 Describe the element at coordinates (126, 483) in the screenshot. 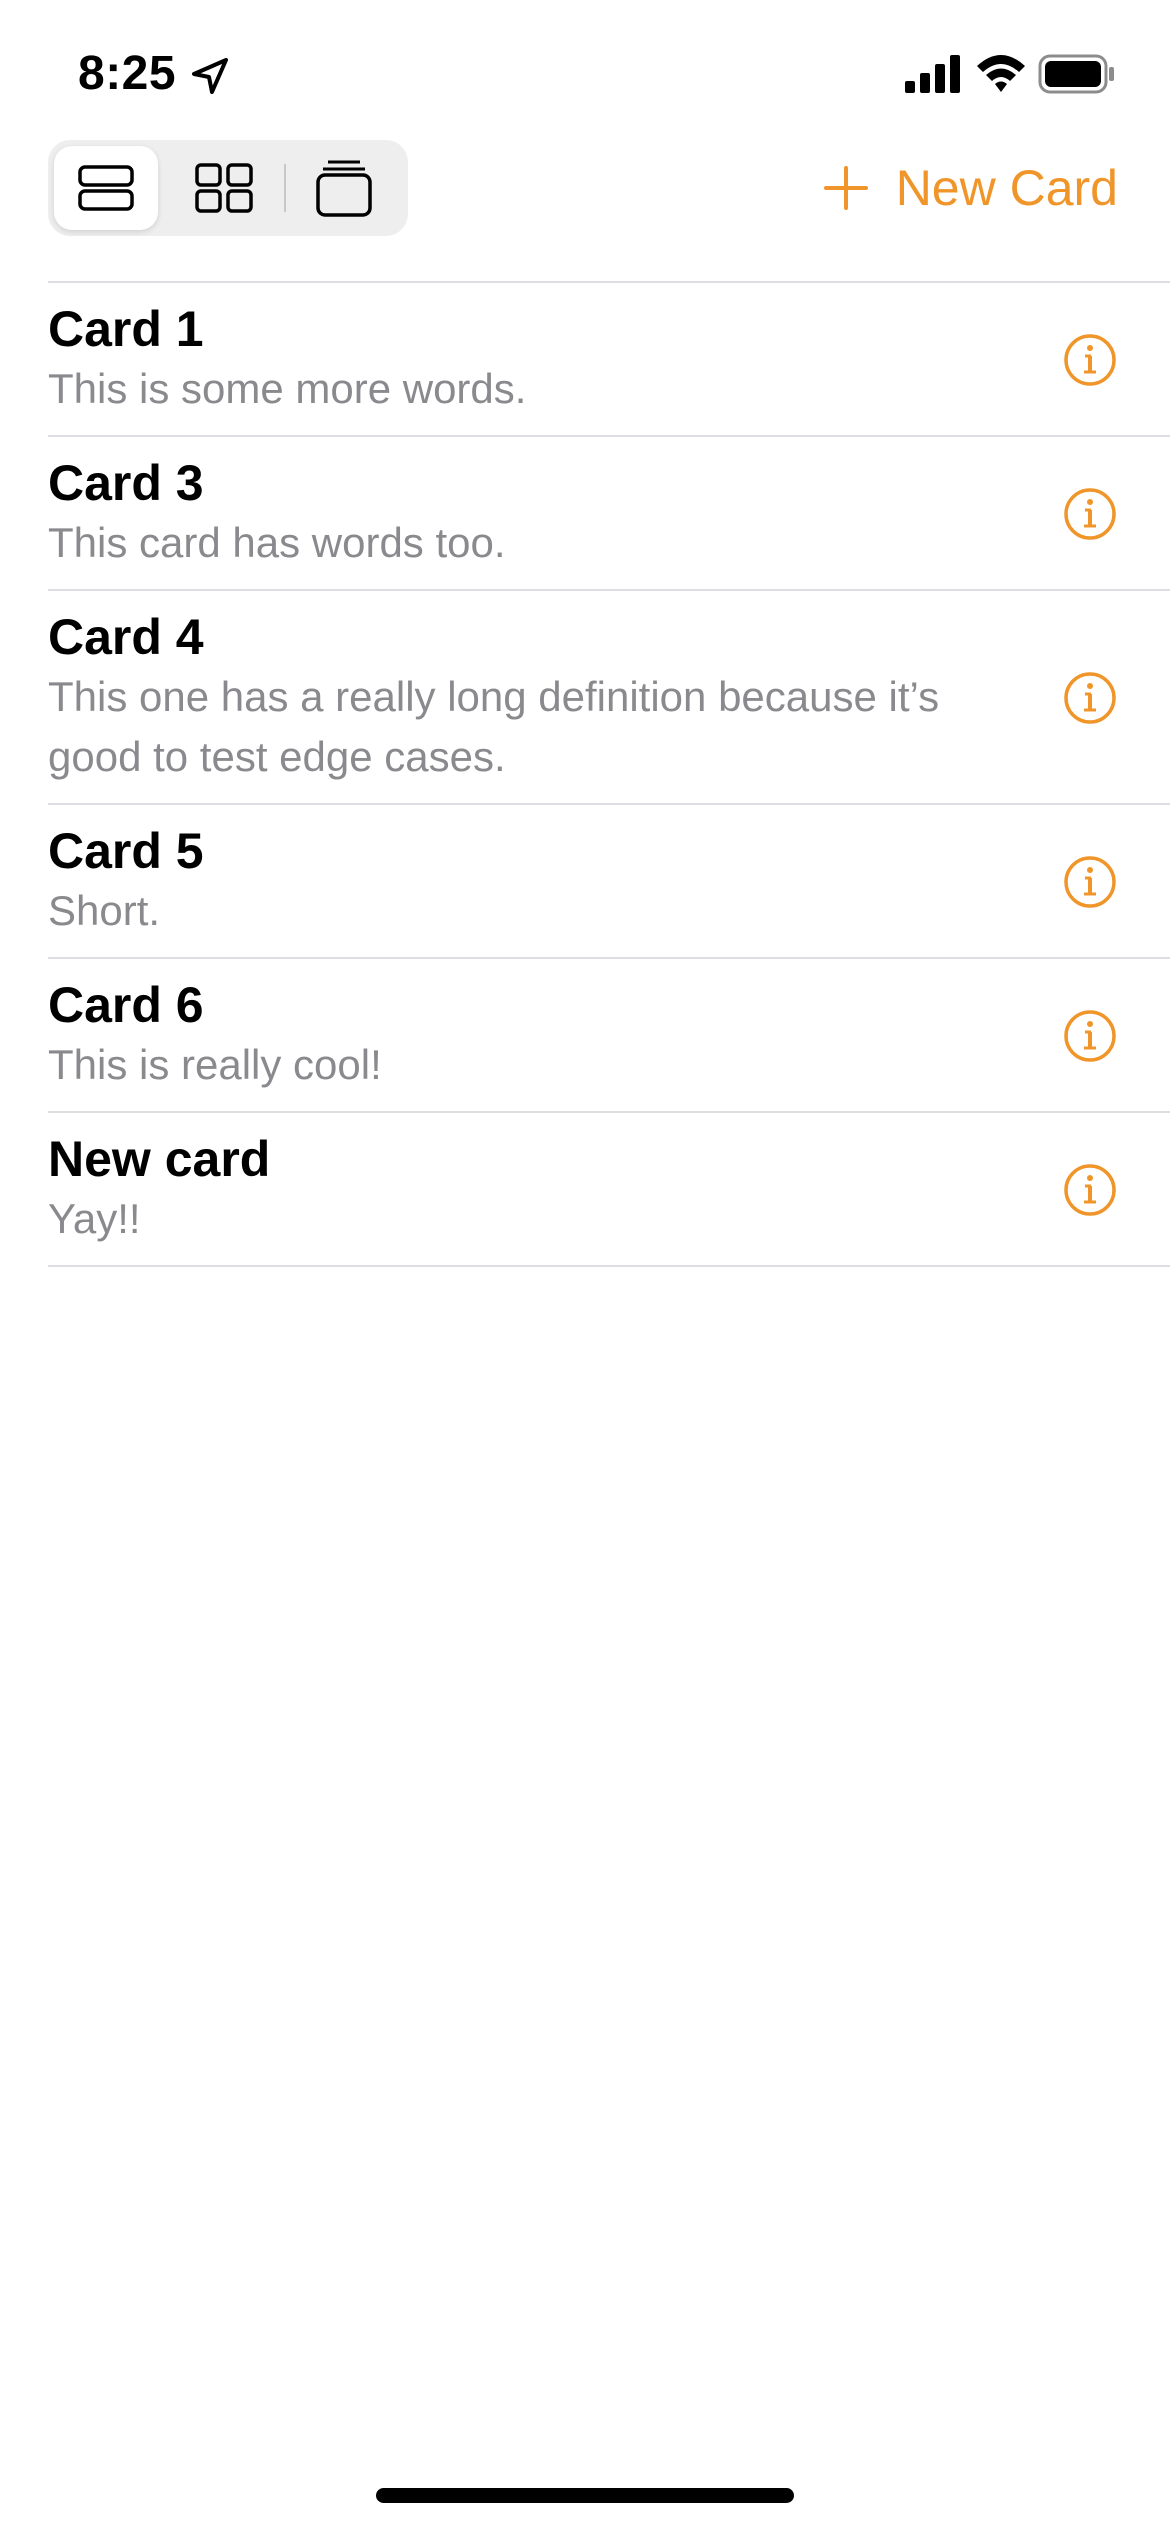

I see `card-title: Card 3` at that location.